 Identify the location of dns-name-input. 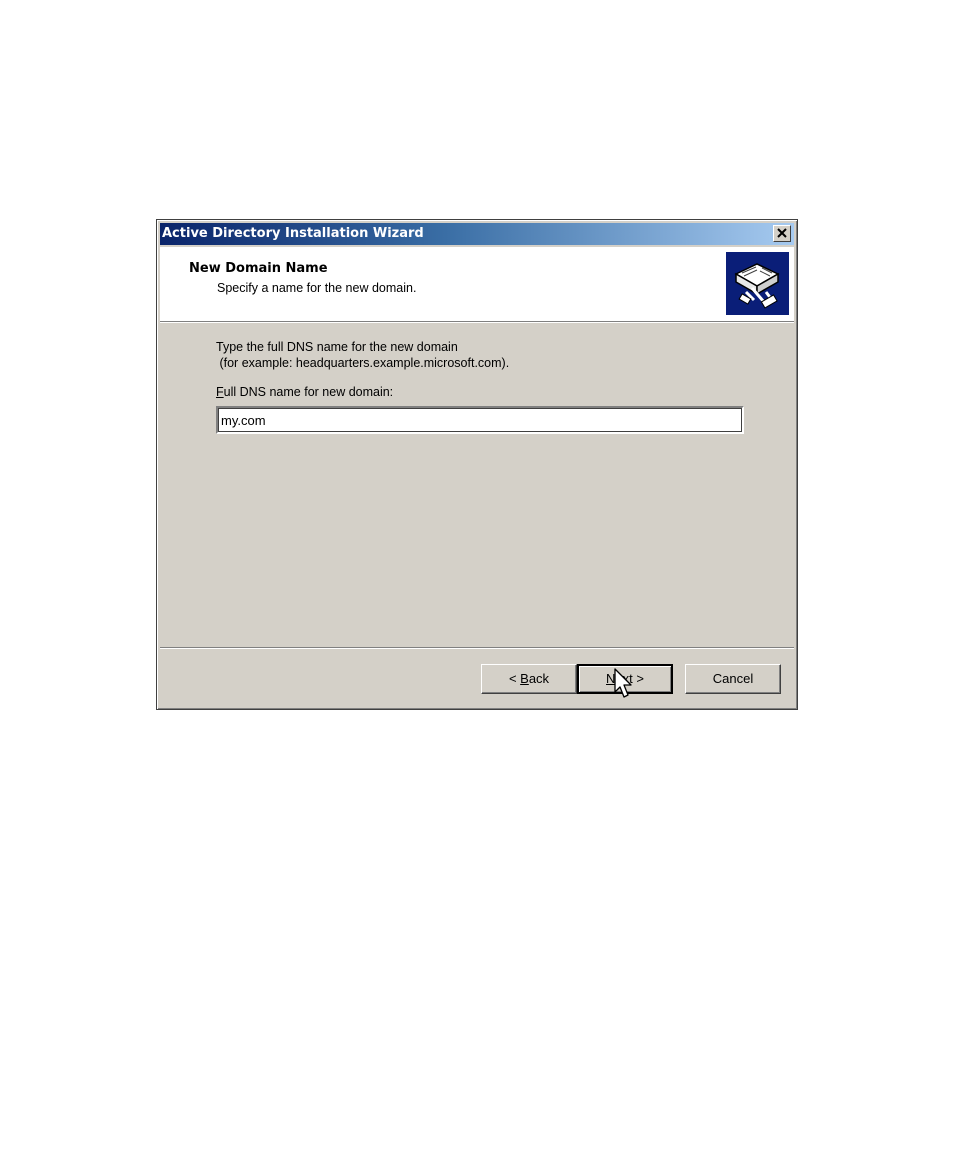
(480, 420).